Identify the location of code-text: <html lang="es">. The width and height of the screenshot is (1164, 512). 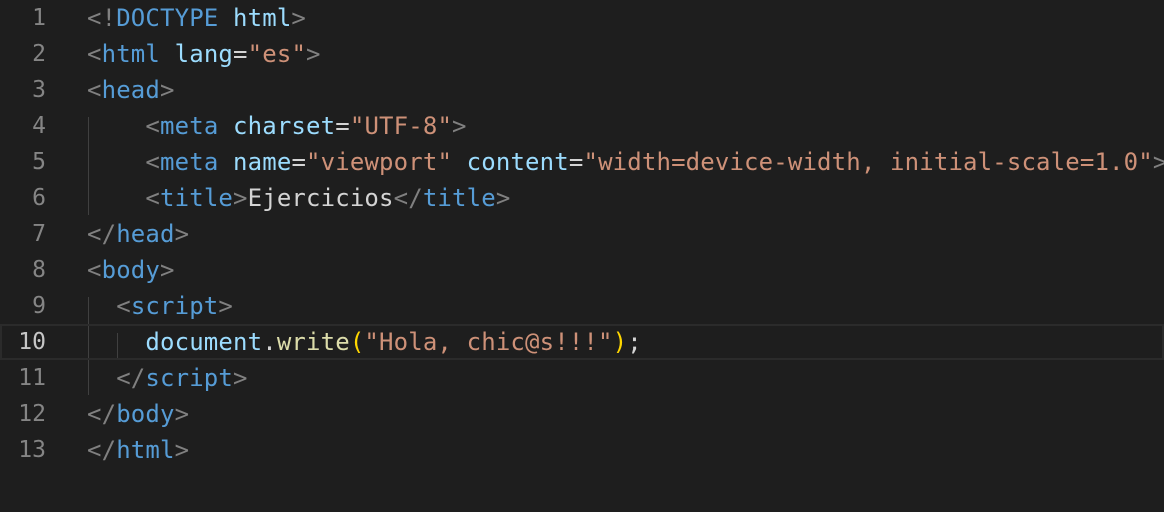
(204, 54).